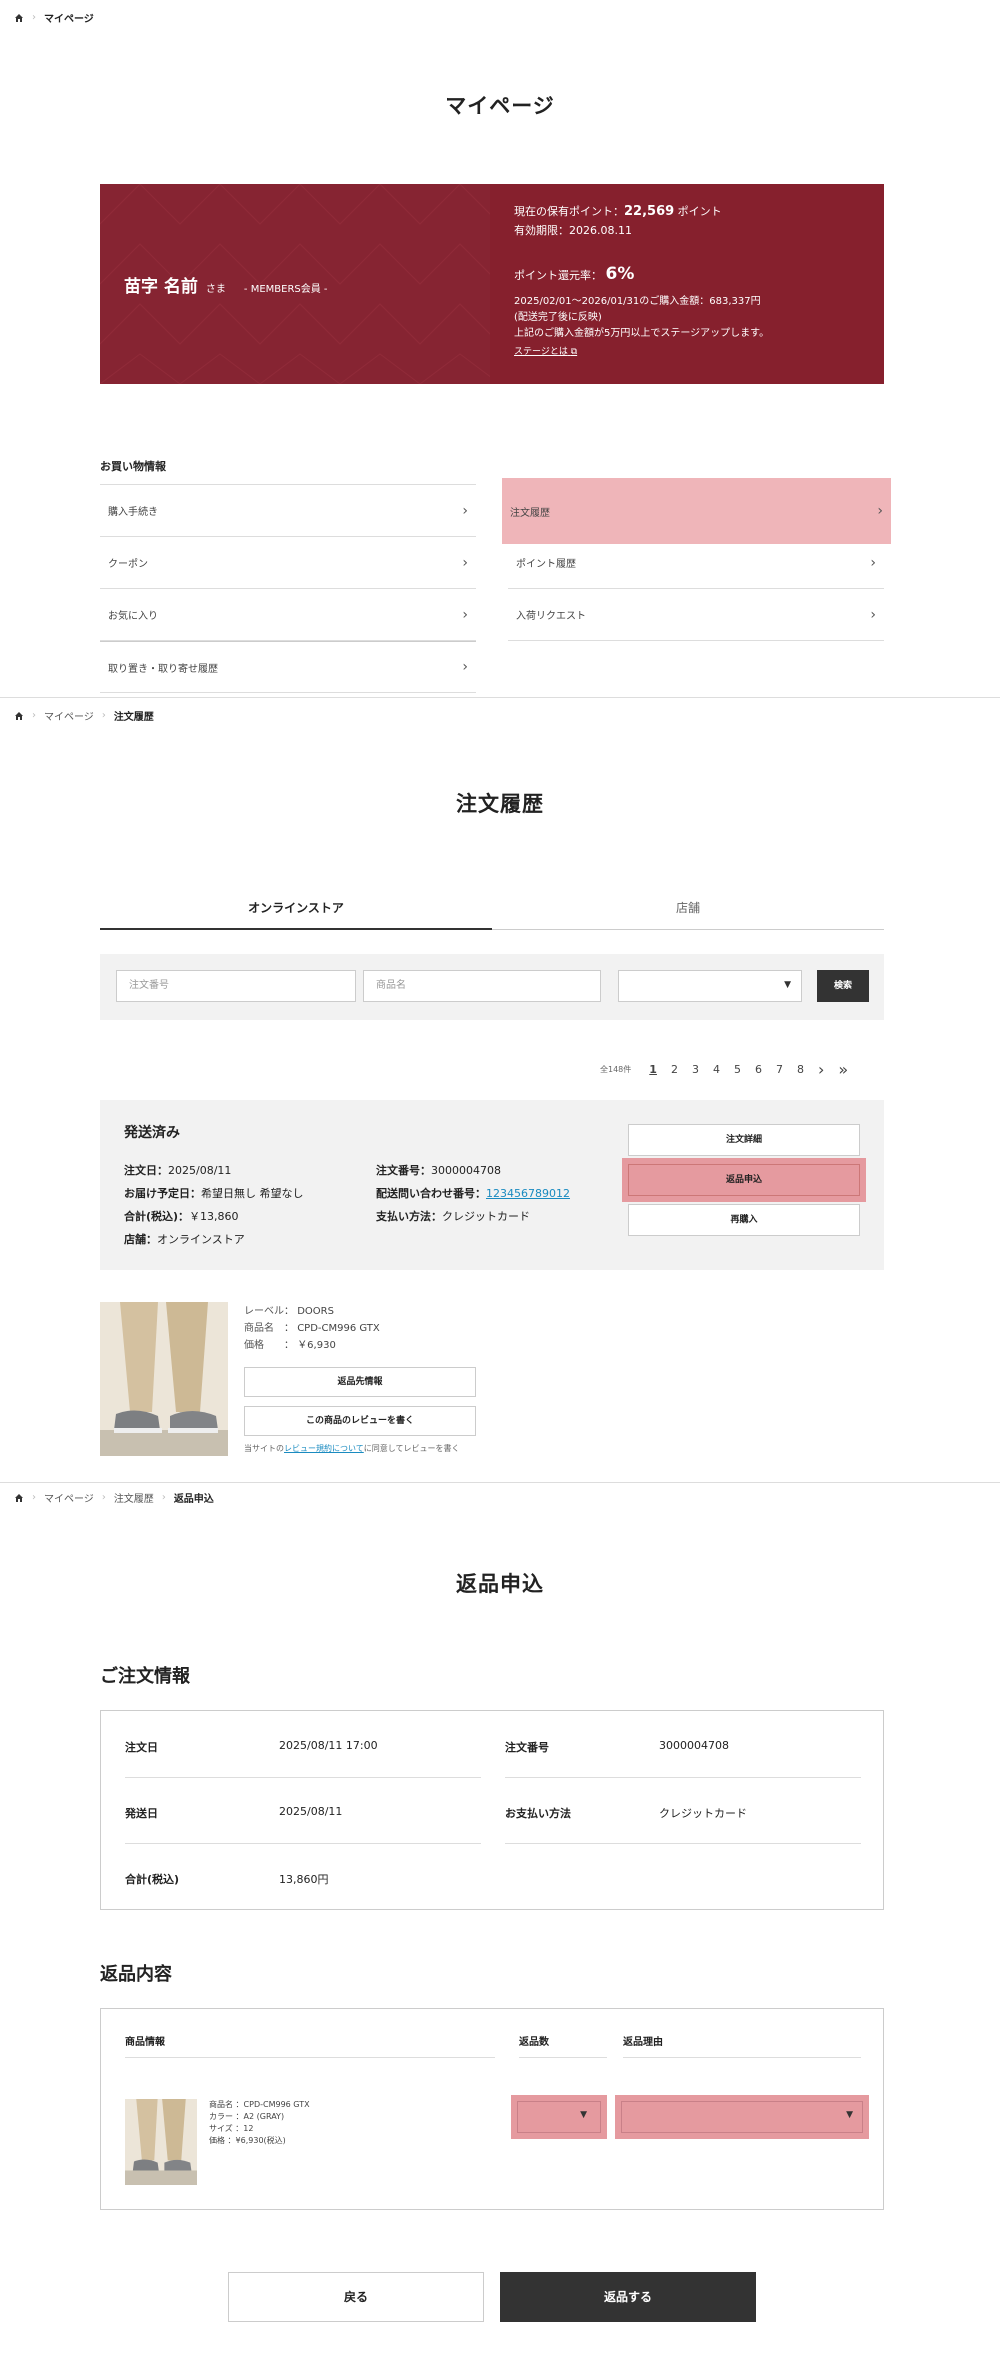 Image resolution: width=1000 pixels, height=2360 pixels. I want to click on total-value: 13,860円, so click(304, 1879).